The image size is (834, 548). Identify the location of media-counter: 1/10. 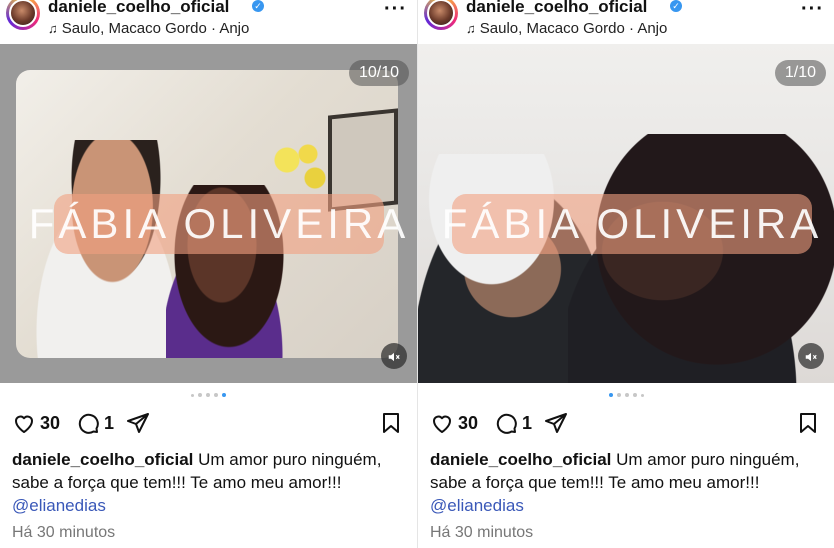
(800, 73).